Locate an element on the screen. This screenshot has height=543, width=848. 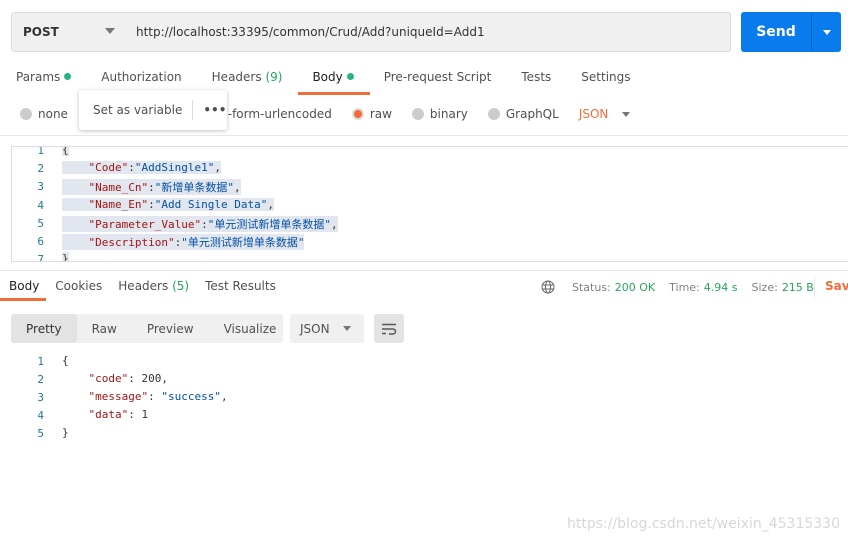
send-button: Send is located at coordinates (791, 32).